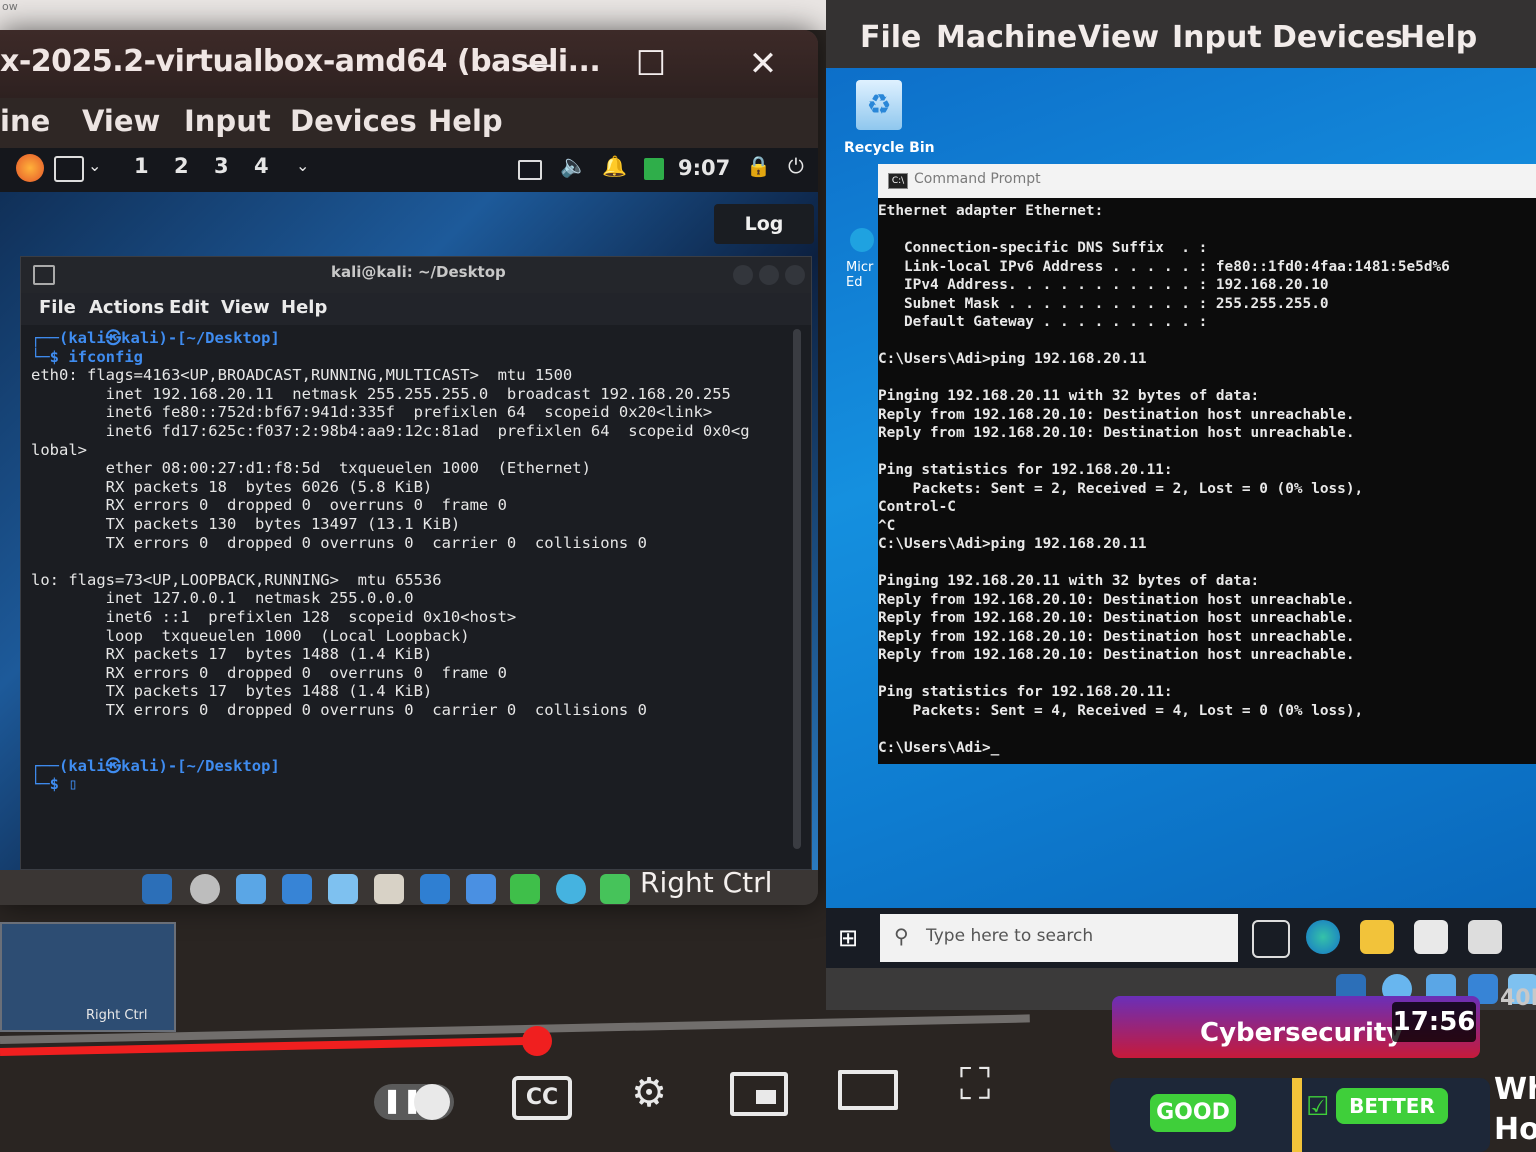 Image resolution: width=1536 pixels, height=1152 pixels. Describe the element at coordinates (413, 15) in the screenshot. I see `background-strip: ow` at that location.